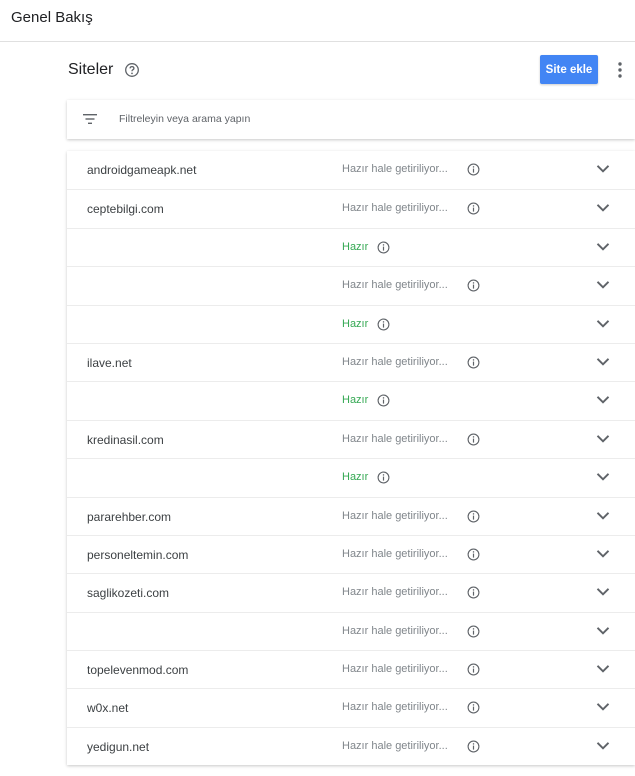  I want to click on site-domain: personeltemin.com, so click(138, 554).